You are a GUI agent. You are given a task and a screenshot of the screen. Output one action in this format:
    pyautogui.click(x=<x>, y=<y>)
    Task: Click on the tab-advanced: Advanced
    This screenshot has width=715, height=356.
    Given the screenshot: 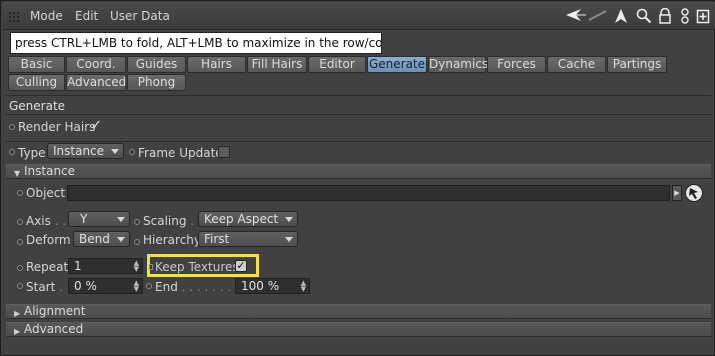 What is the action you would take?
    pyautogui.click(x=96, y=82)
    